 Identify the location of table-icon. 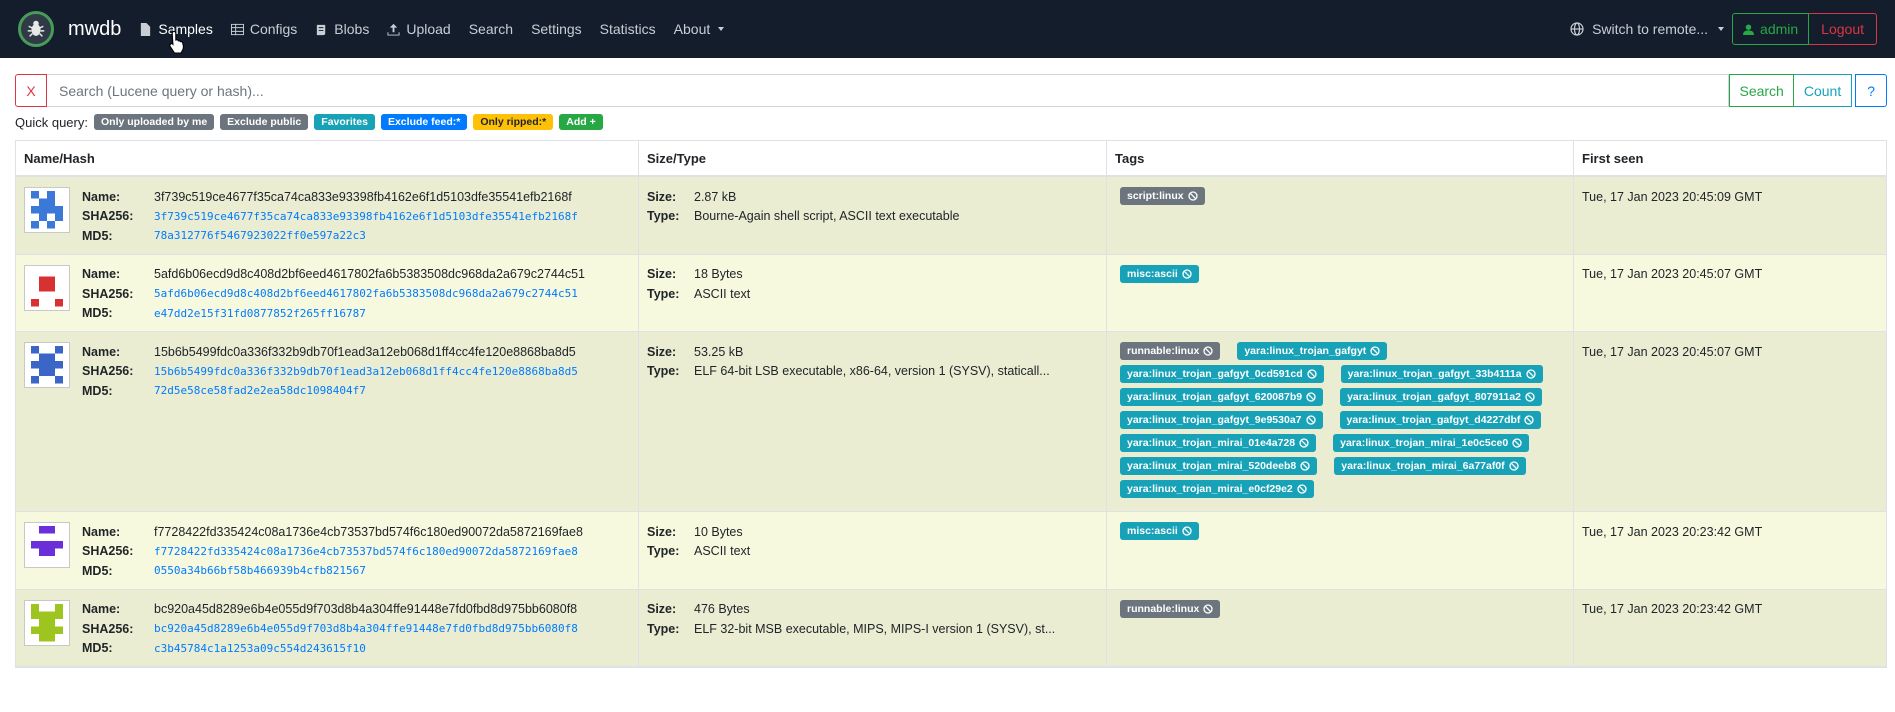
(237, 29).